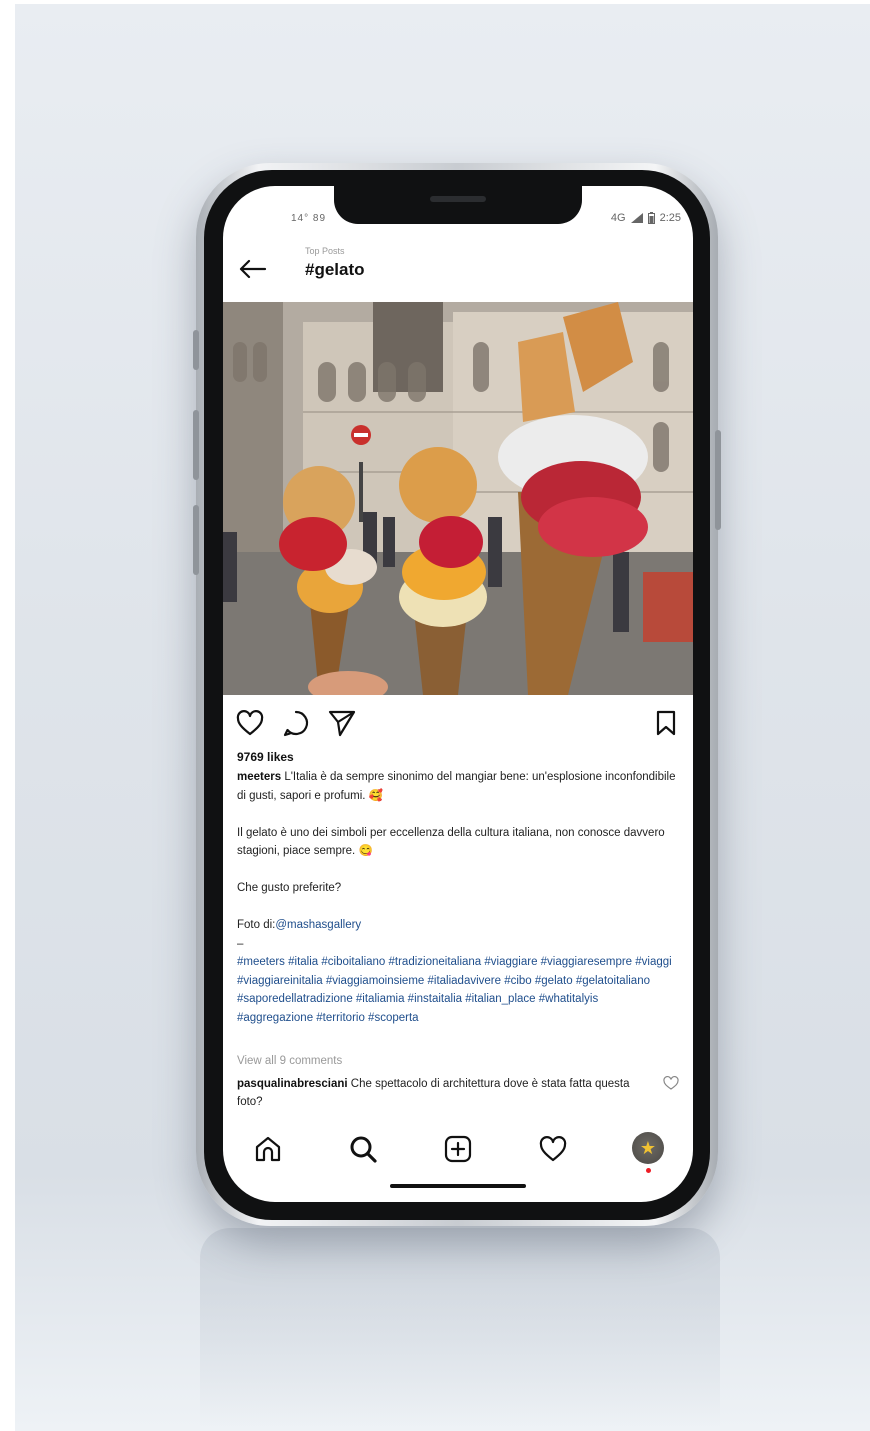 The image size is (870, 1431). Describe the element at coordinates (460, 1328) in the screenshot. I see `phone-reflection` at that location.